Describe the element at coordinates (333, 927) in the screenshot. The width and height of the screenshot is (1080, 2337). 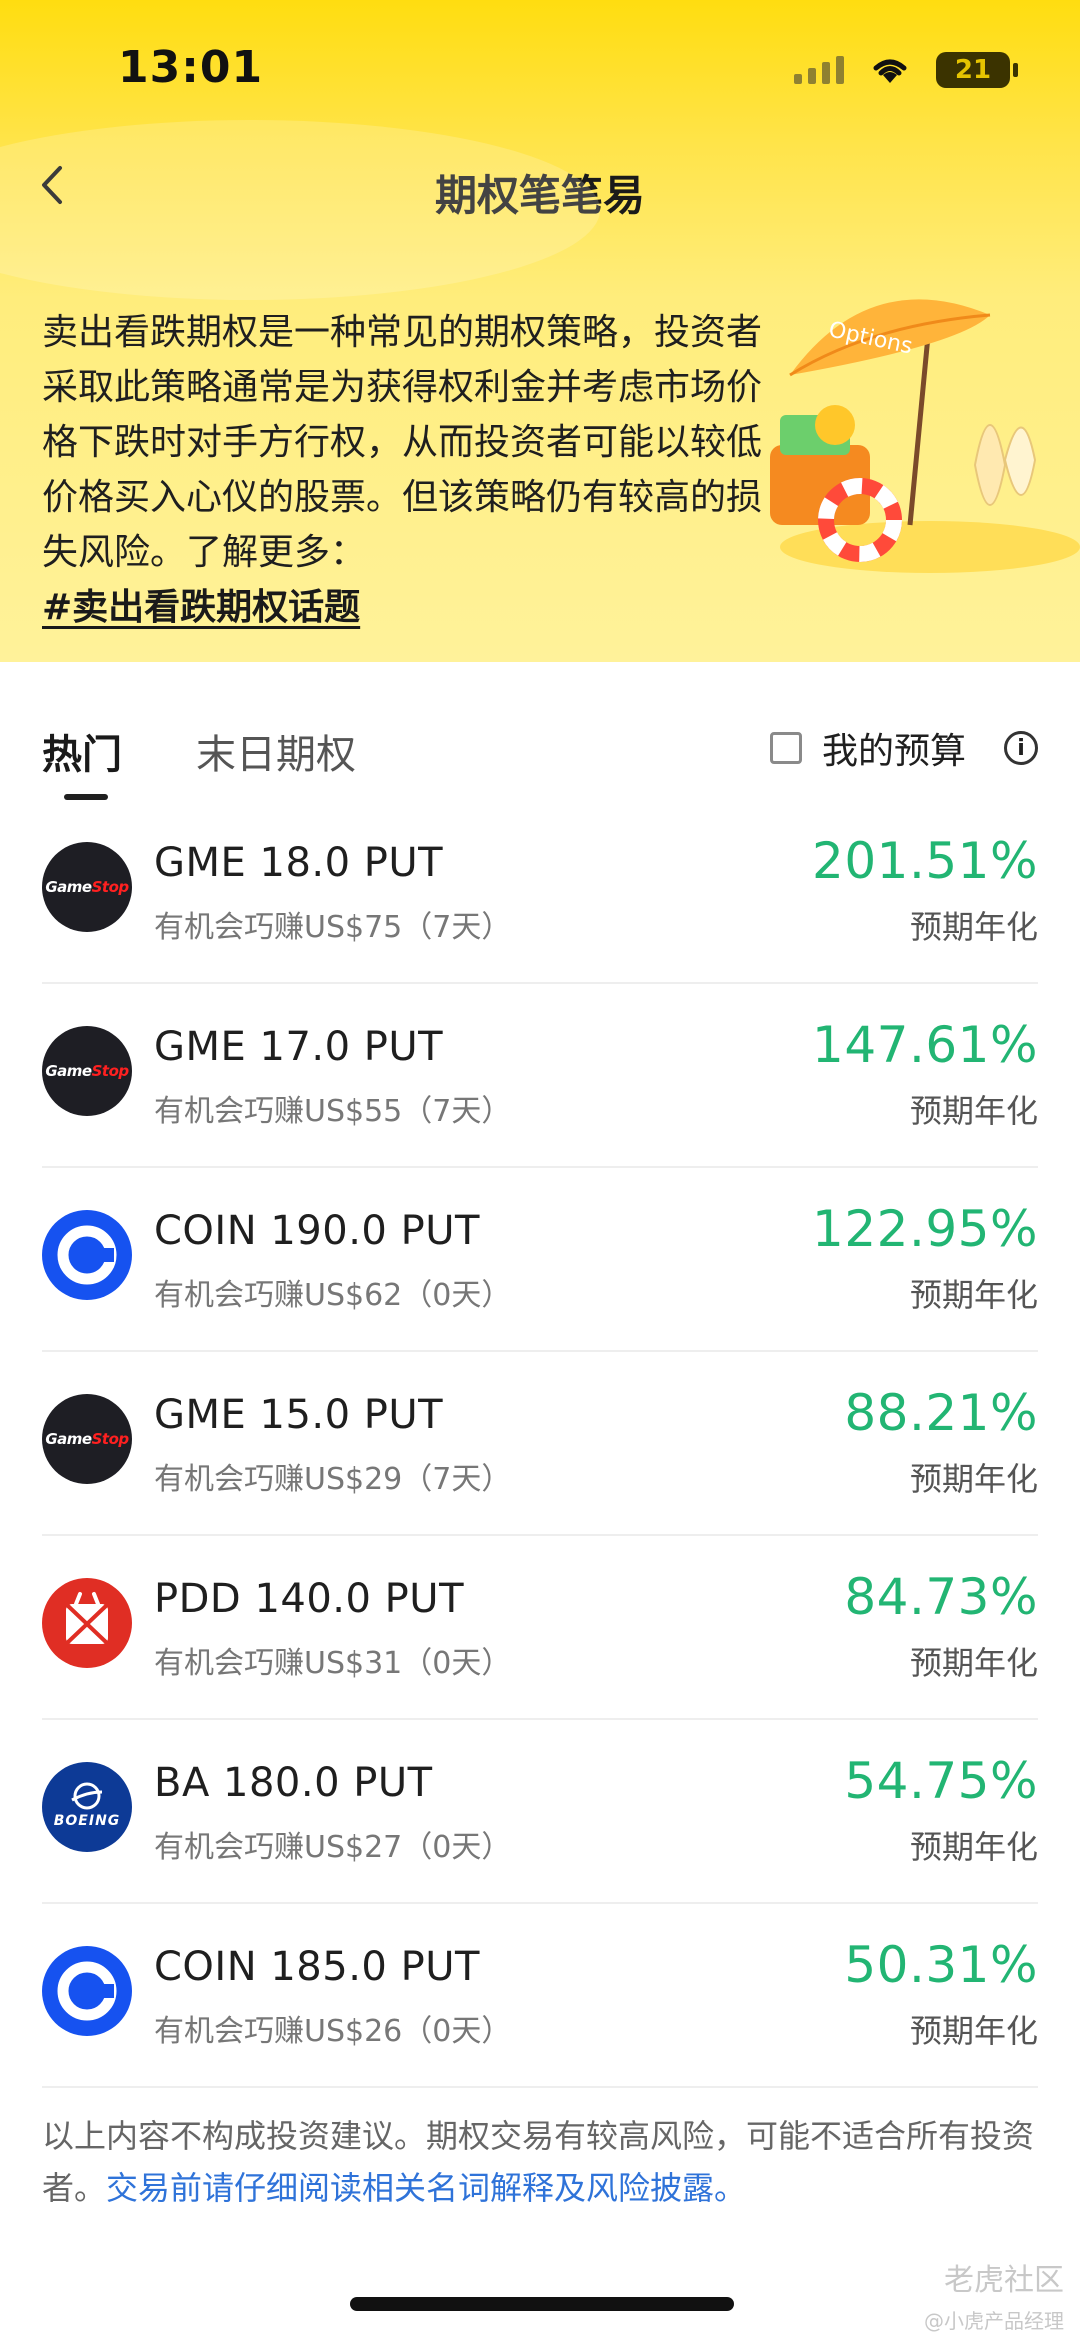
I see `option-earnings: 有机会巧赚US$75（7天）` at that location.